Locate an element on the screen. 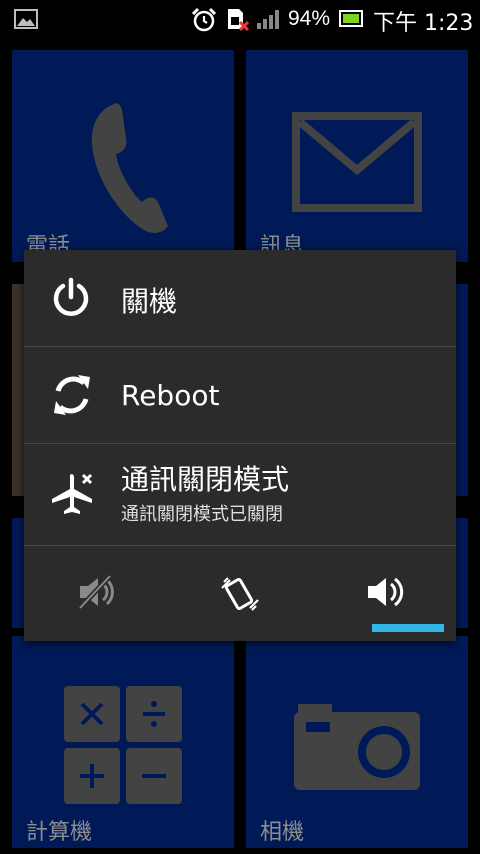 The image size is (480, 854). sim-missing-icon is located at coordinates (238, 20).